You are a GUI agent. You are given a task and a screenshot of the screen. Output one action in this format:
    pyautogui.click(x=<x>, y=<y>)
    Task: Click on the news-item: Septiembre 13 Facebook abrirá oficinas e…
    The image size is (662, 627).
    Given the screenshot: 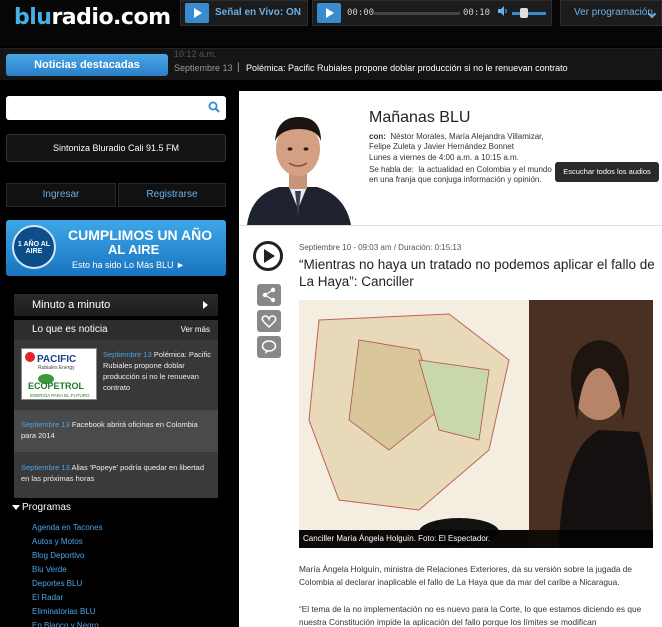 What is the action you would take?
    pyautogui.click(x=116, y=431)
    